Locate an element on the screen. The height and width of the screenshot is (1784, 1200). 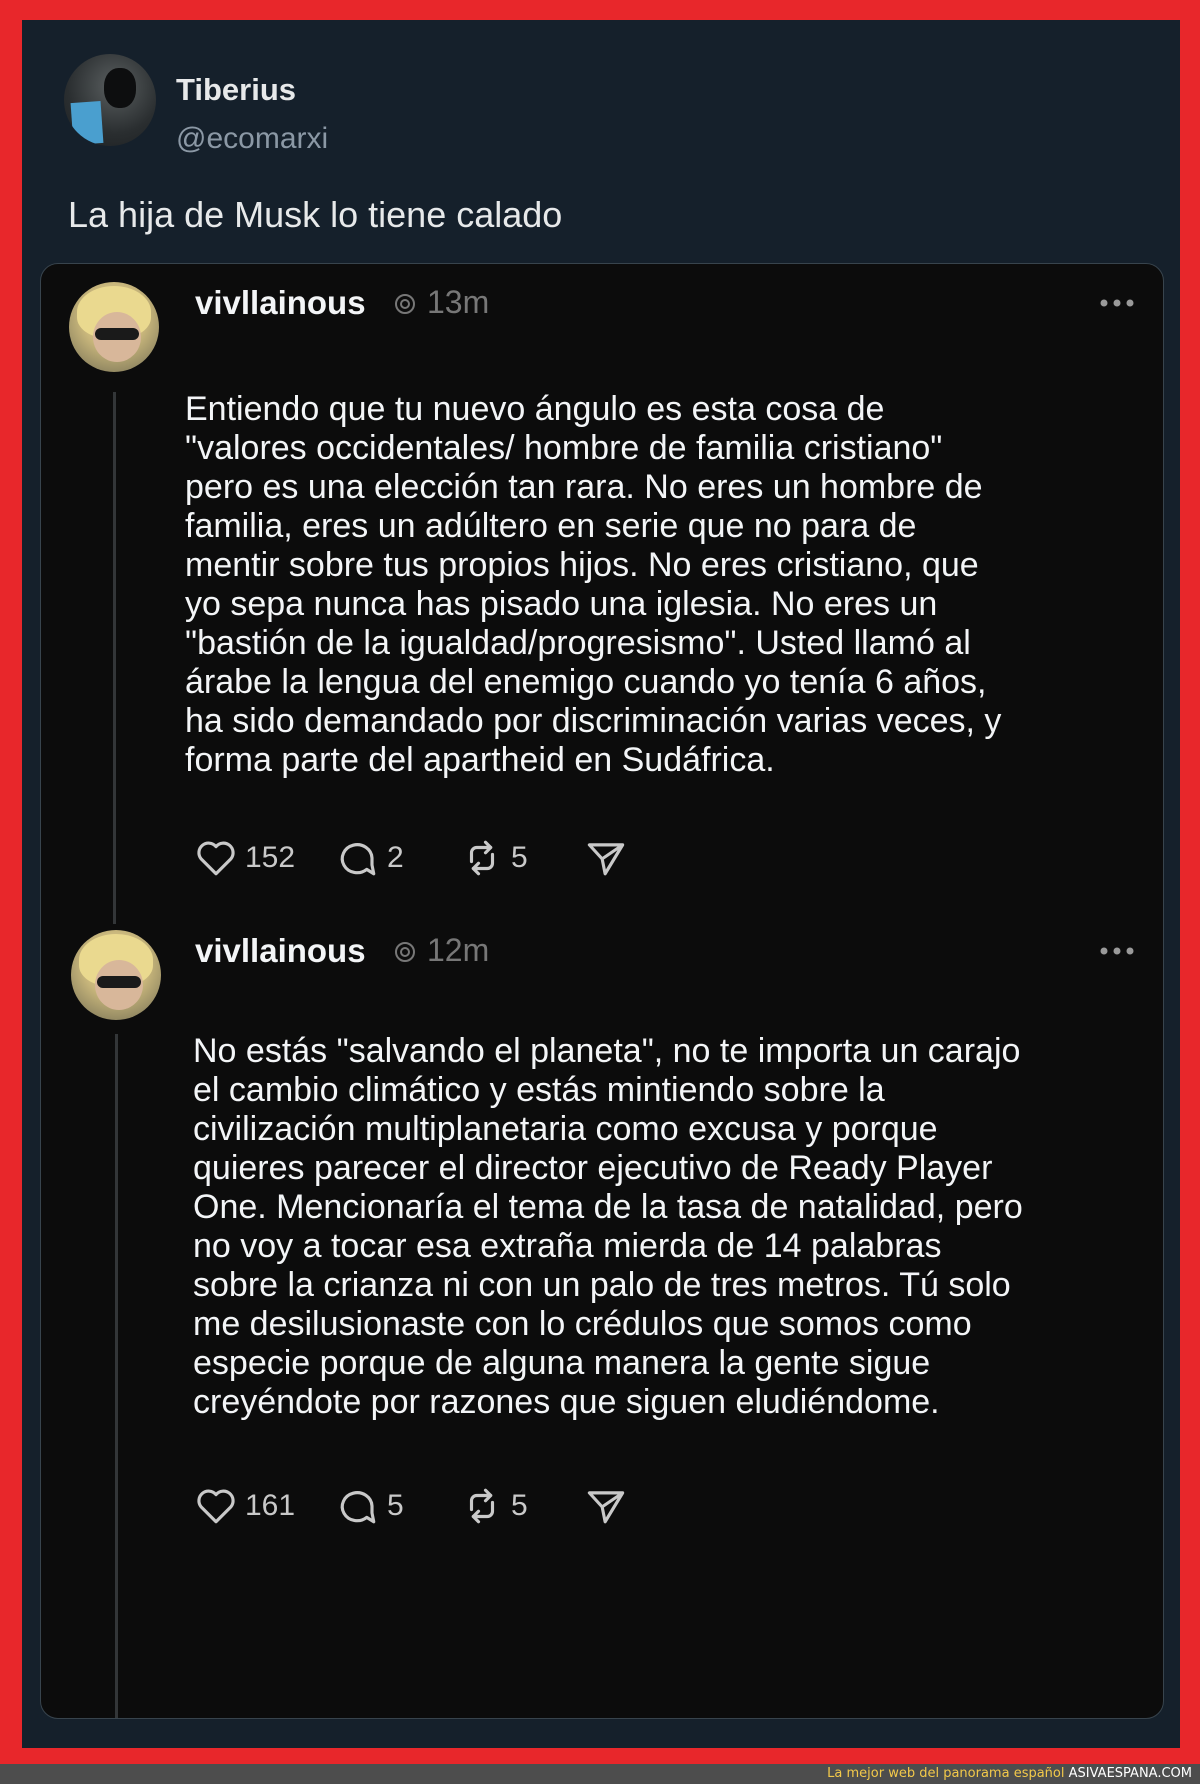
reply-button: 2 is located at coordinates (370, 858).